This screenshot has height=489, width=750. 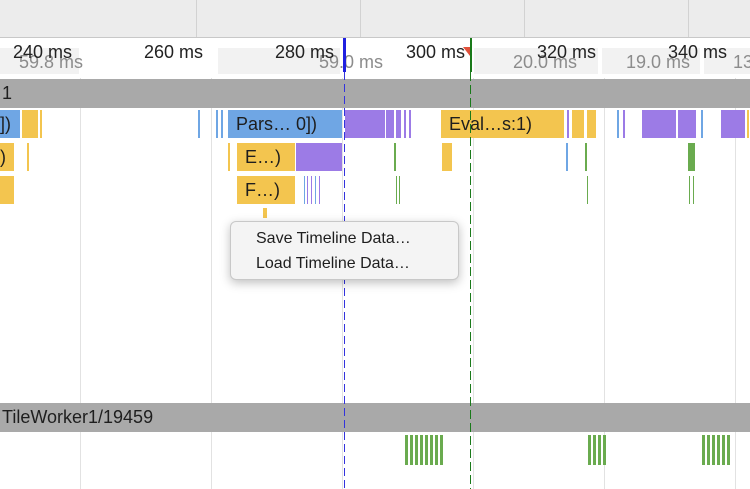 What do you see at coordinates (697, 52) in the screenshot?
I see `ruler-tick-label: 340 ms` at bounding box center [697, 52].